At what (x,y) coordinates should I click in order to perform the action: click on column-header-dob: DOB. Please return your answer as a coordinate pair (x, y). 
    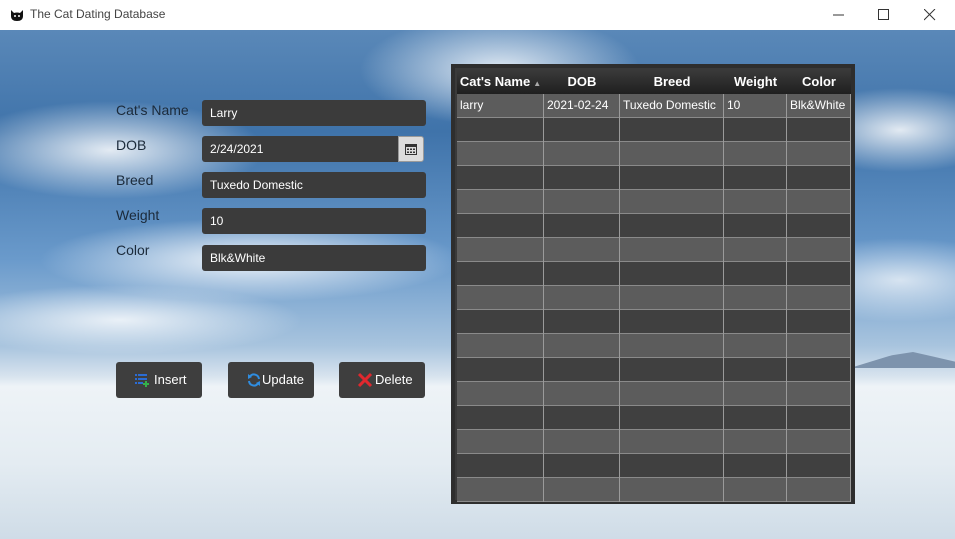
    Looking at the image, I should click on (582, 82).